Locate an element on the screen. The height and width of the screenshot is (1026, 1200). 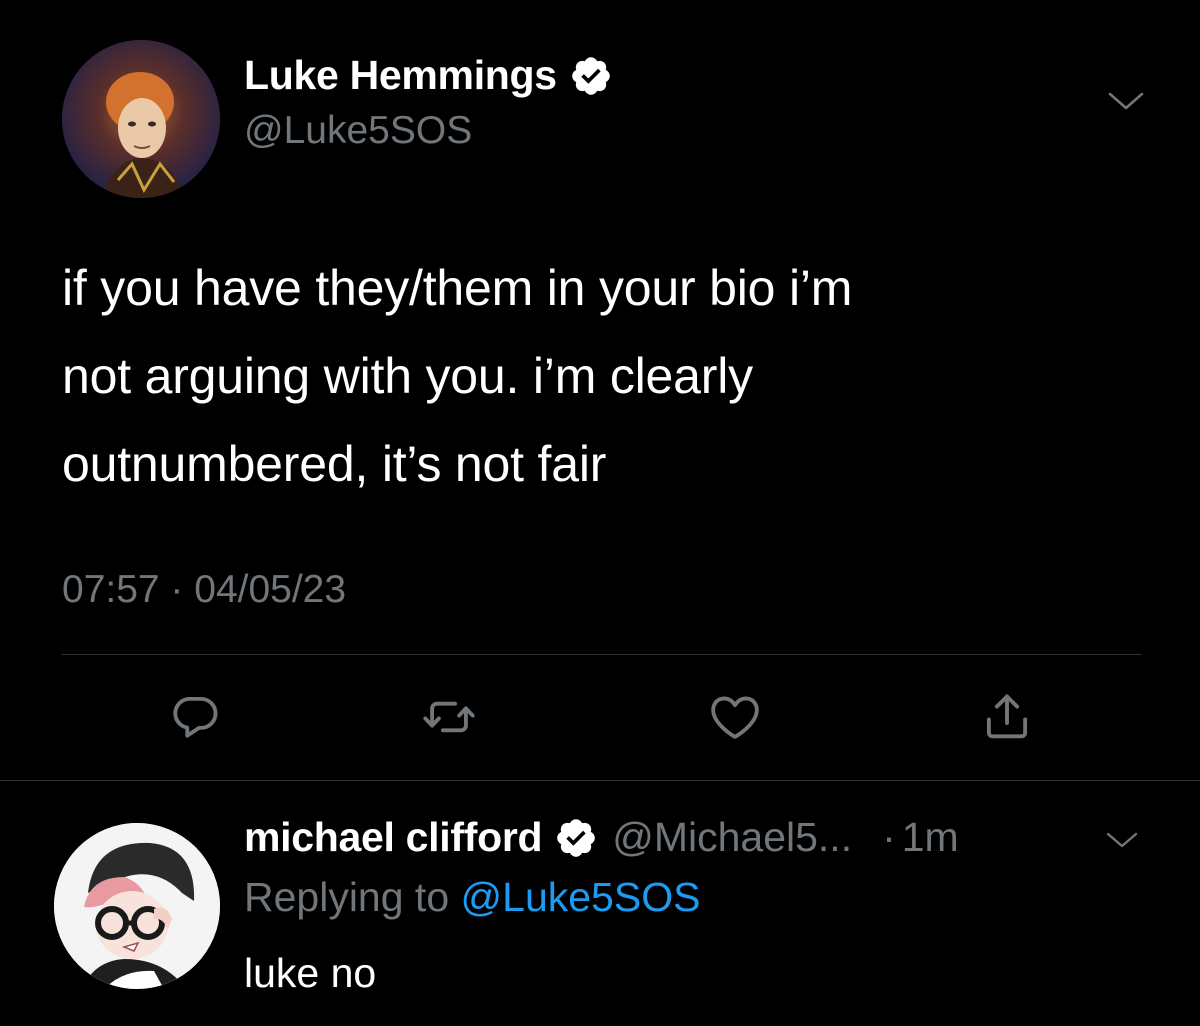
author-avatar is located at coordinates (141, 119).